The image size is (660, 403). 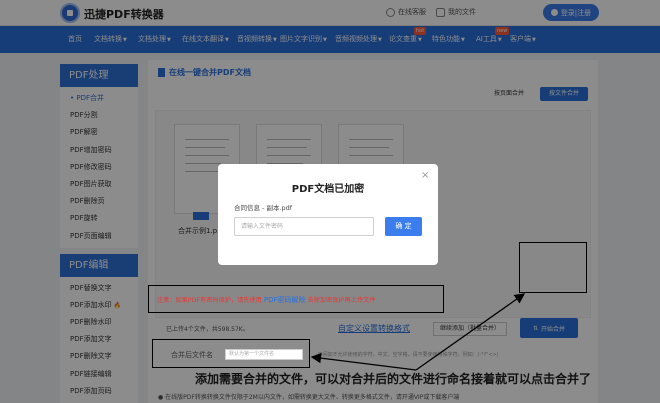 What do you see at coordinates (470, 332) in the screenshot?
I see `arrow-to-start` at bounding box center [470, 332].